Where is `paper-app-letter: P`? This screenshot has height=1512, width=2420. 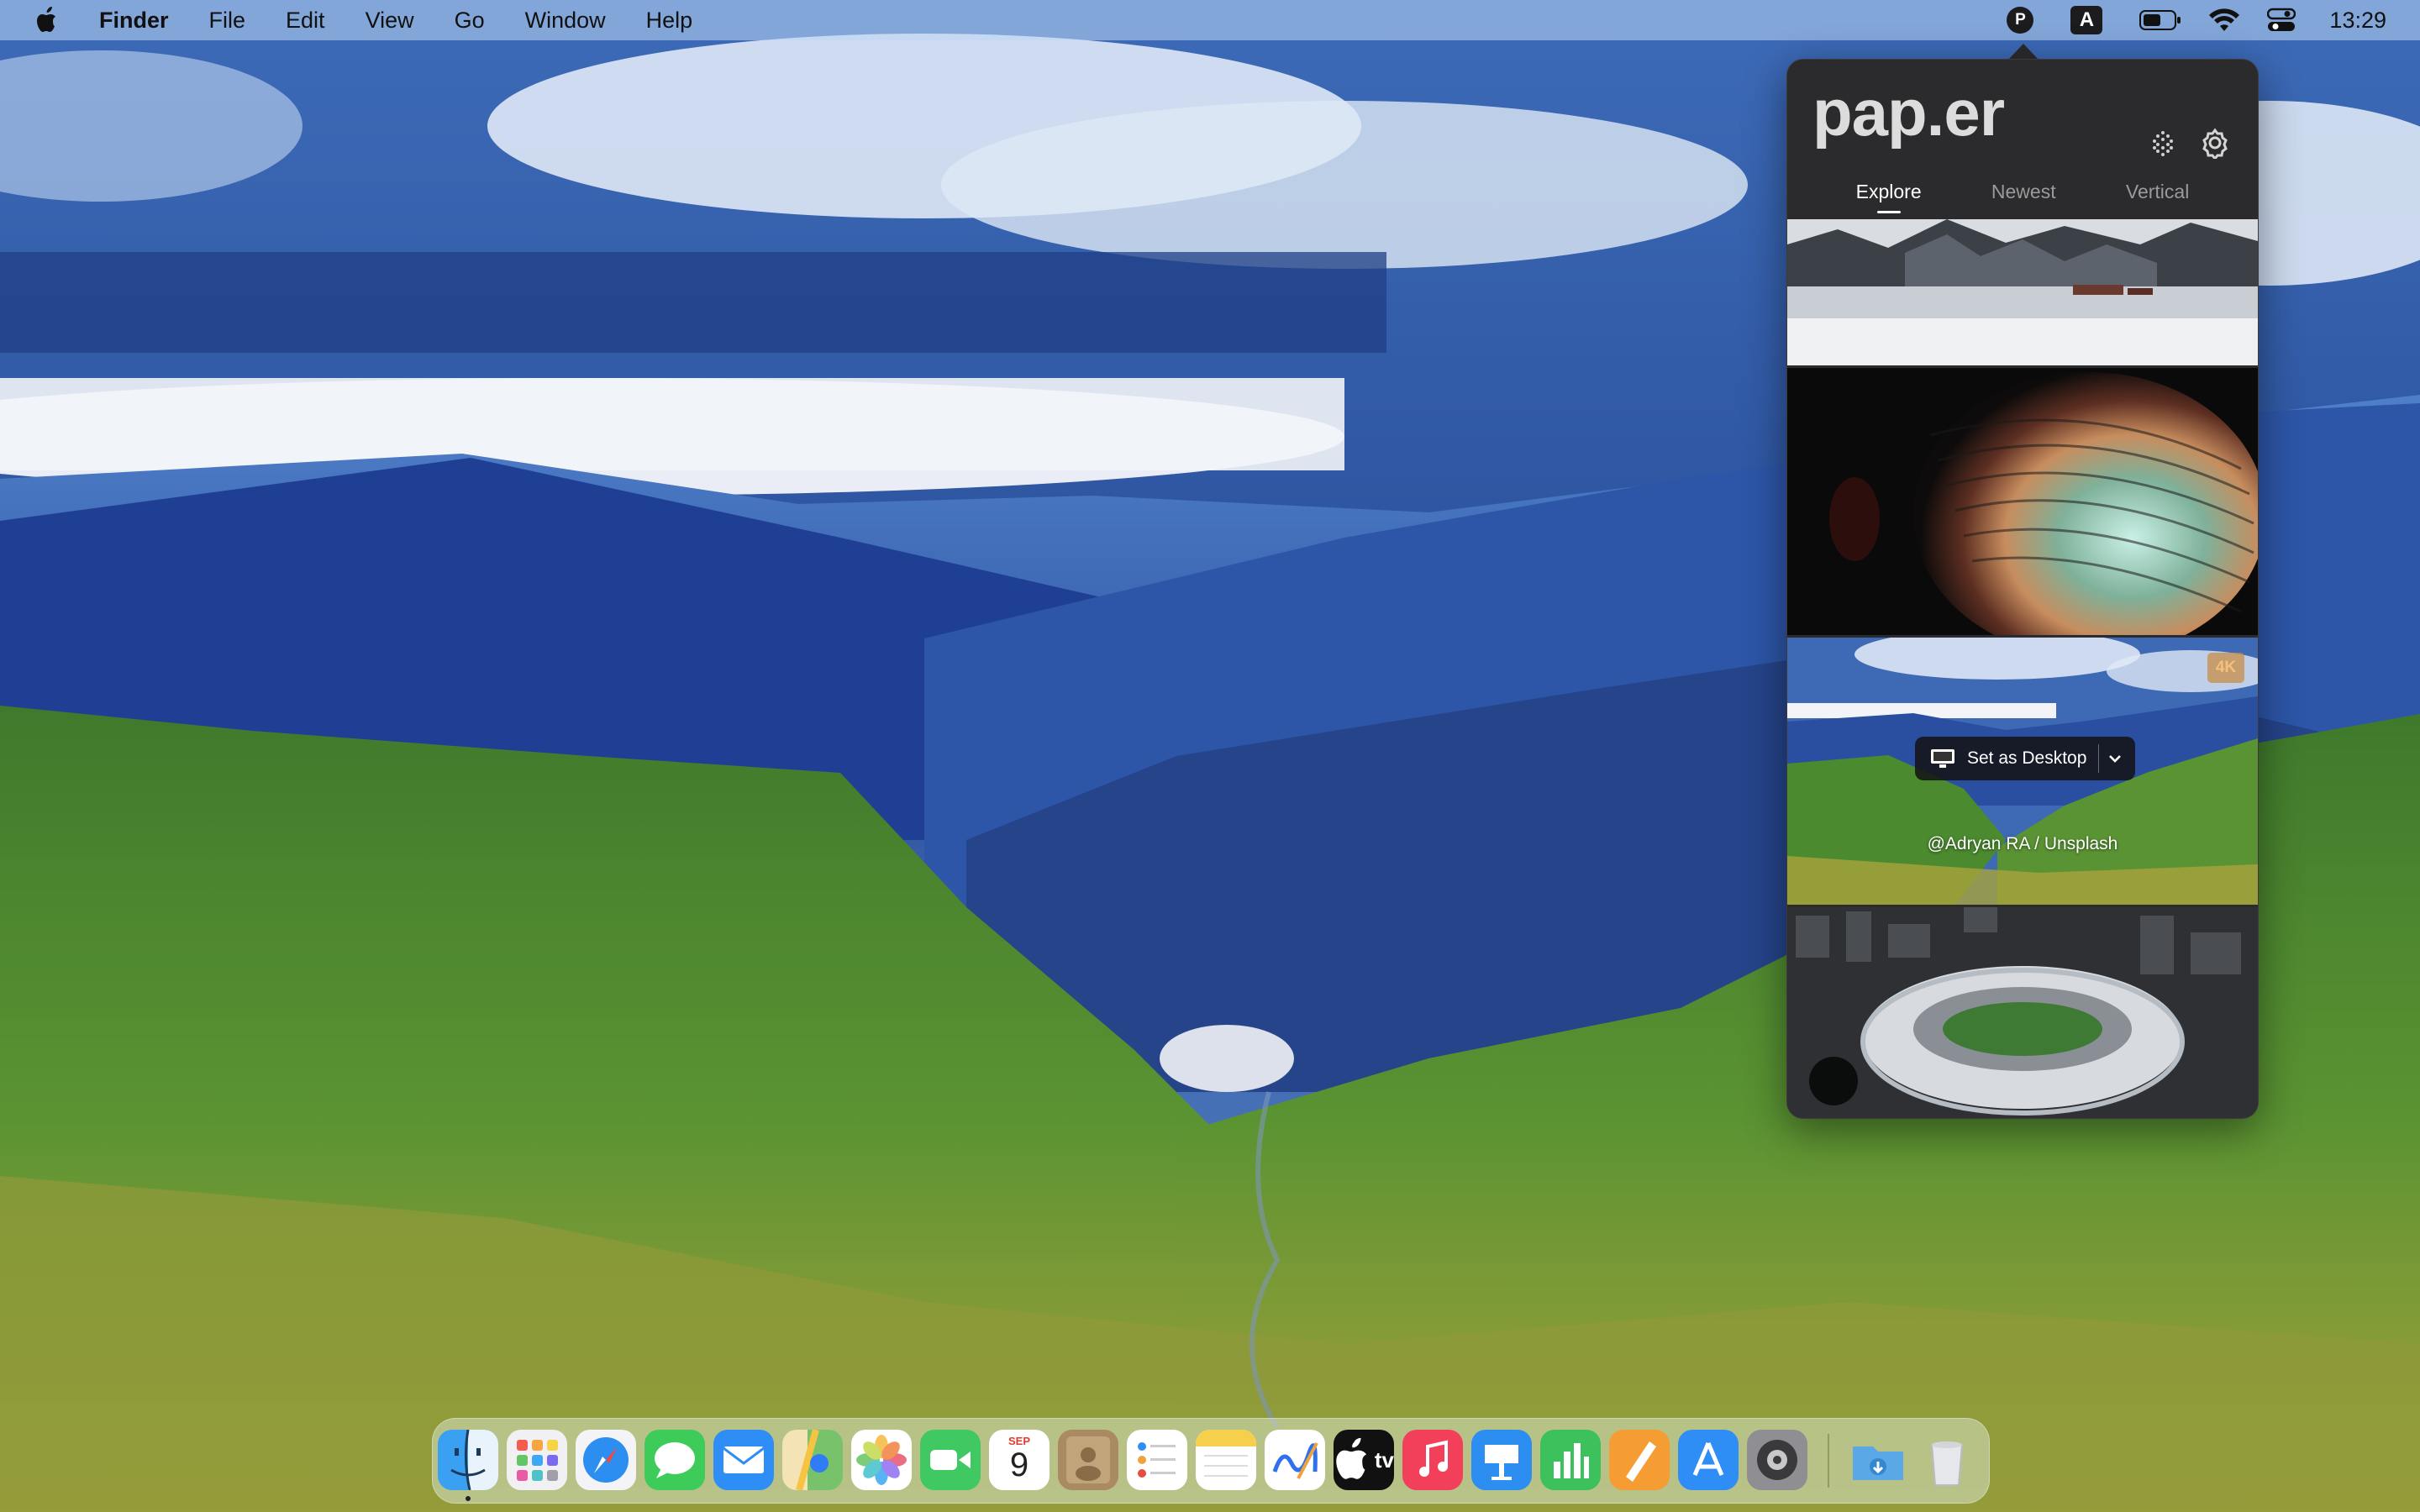
paper-app-letter: P is located at coordinates (2021, 20).